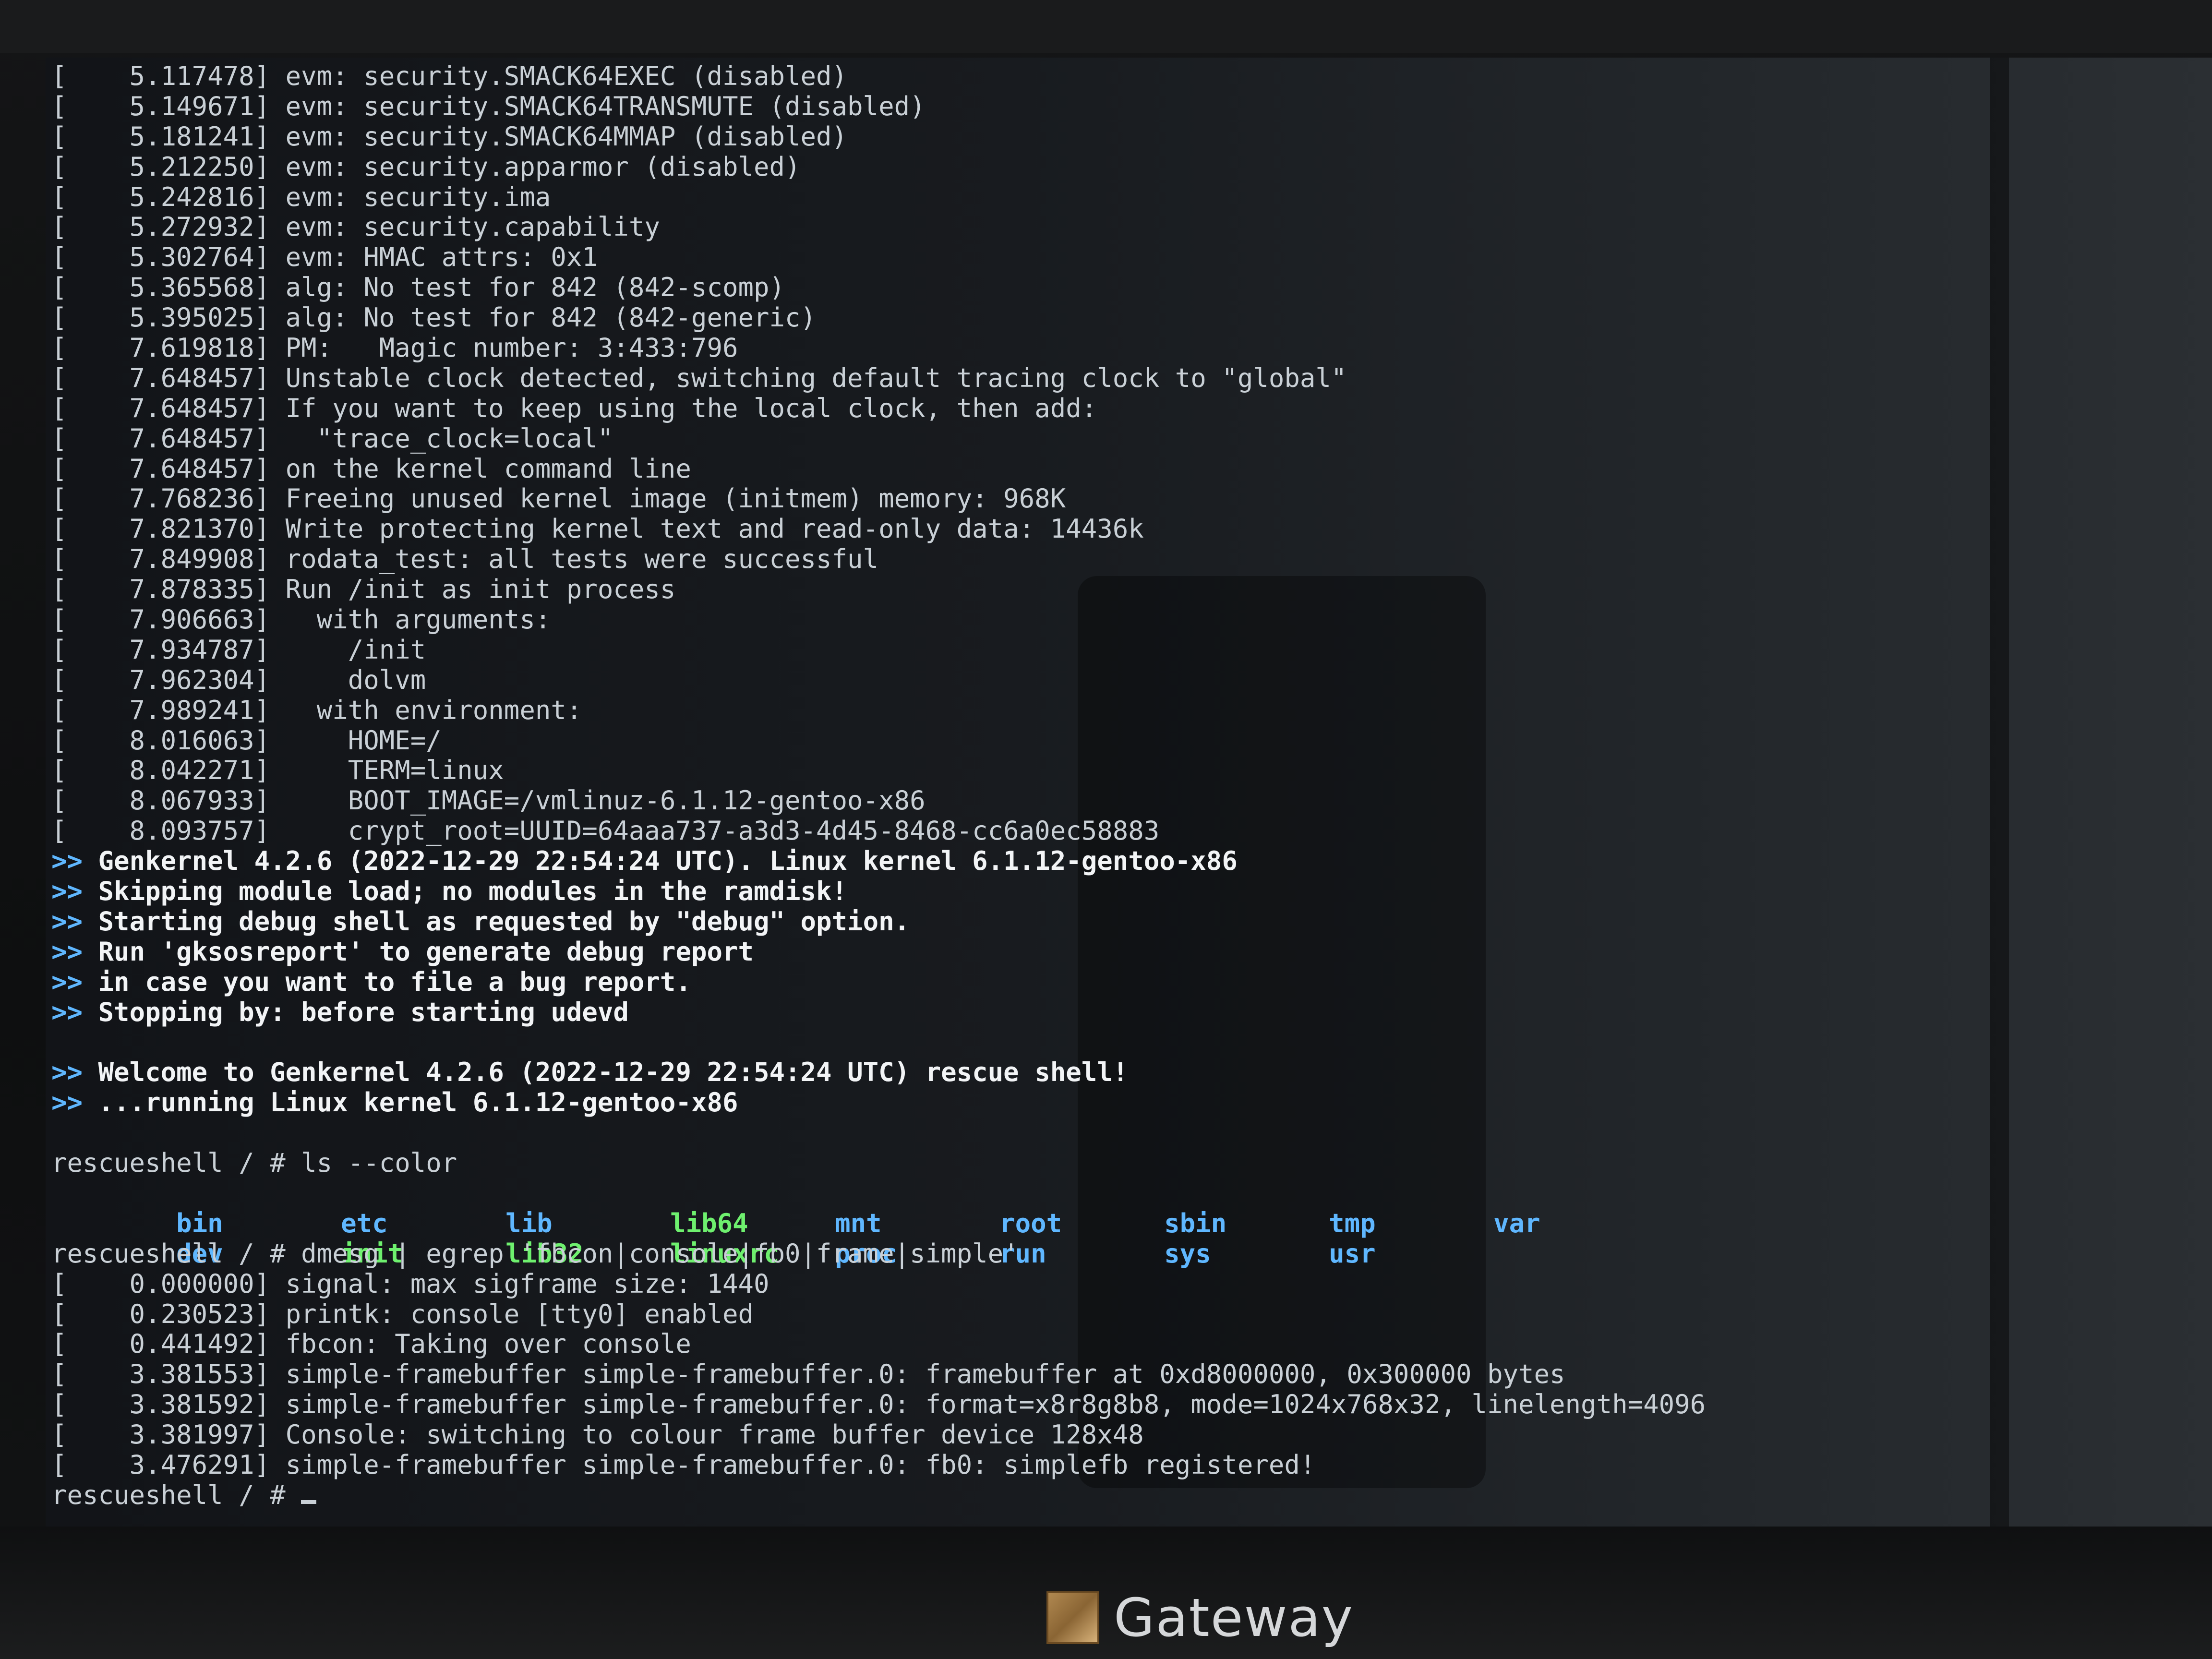 Image resolution: width=2212 pixels, height=1659 pixels. I want to click on boot-log-line: [ 5.272932] evm: security.capability, so click(356, 227).